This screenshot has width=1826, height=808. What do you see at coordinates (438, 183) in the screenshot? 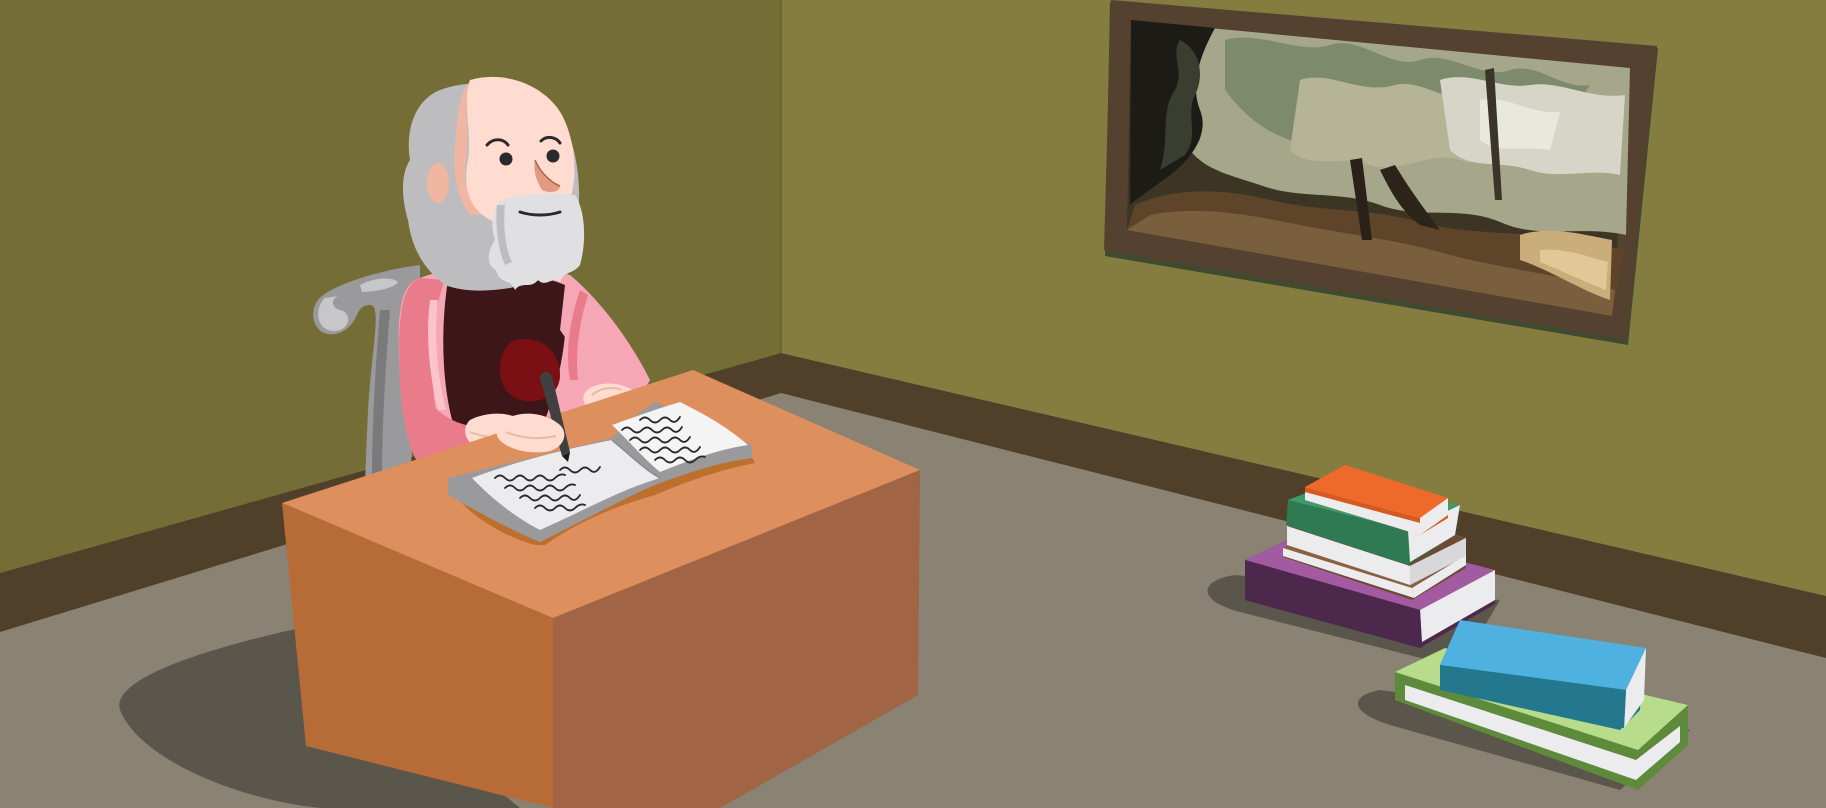
I see `ear` at bounding box center [438, 183].